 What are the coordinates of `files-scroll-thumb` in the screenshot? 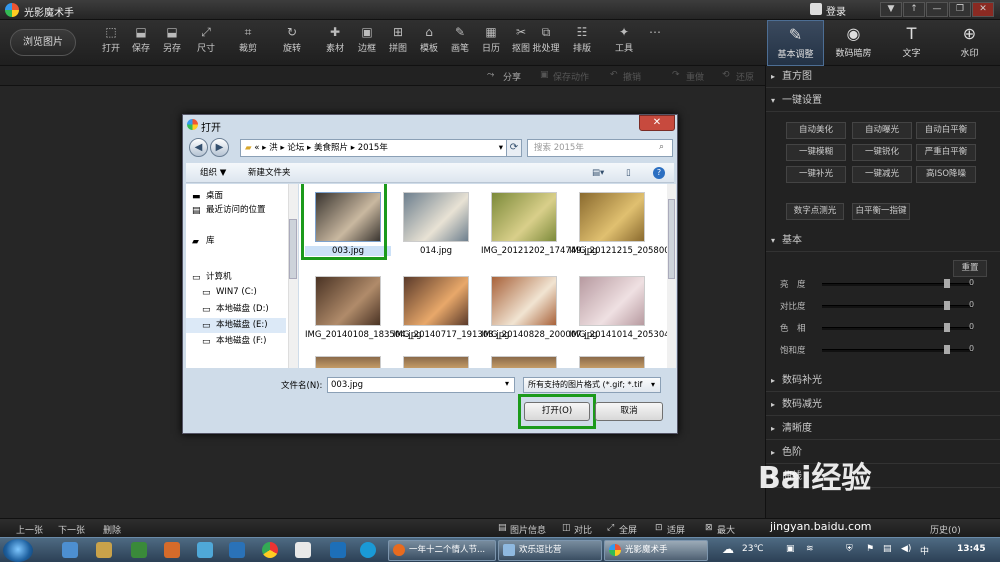 It's located at (671, 239).